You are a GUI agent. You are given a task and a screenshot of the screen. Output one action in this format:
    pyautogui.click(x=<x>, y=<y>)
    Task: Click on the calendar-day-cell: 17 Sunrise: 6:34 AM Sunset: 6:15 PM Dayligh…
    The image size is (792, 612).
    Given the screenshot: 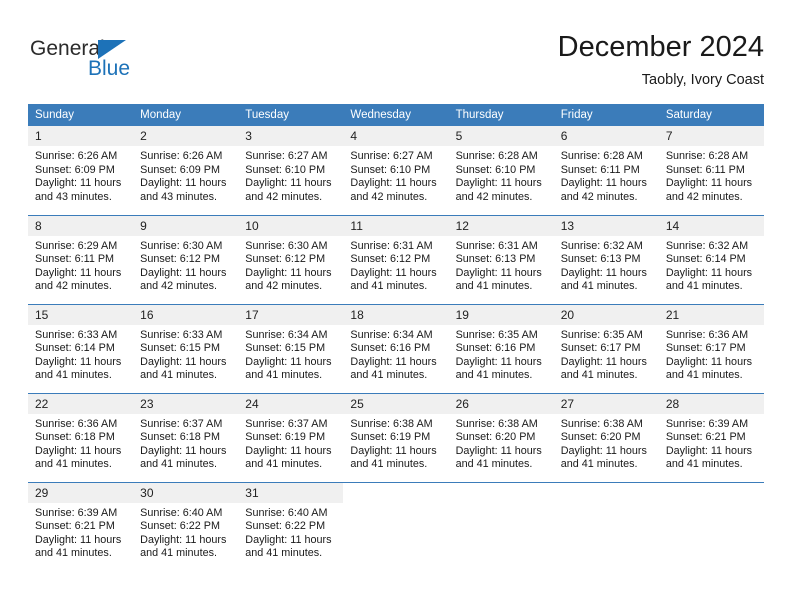 What is the action you would take?
    pyautogui.click(x=291, y=348)
    